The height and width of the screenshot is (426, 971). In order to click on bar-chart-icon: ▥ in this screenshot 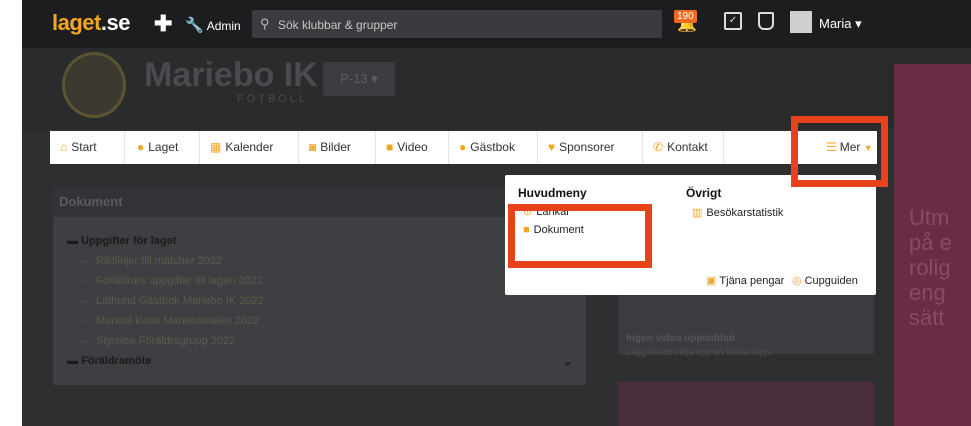, I will do `click(697, 213)`.